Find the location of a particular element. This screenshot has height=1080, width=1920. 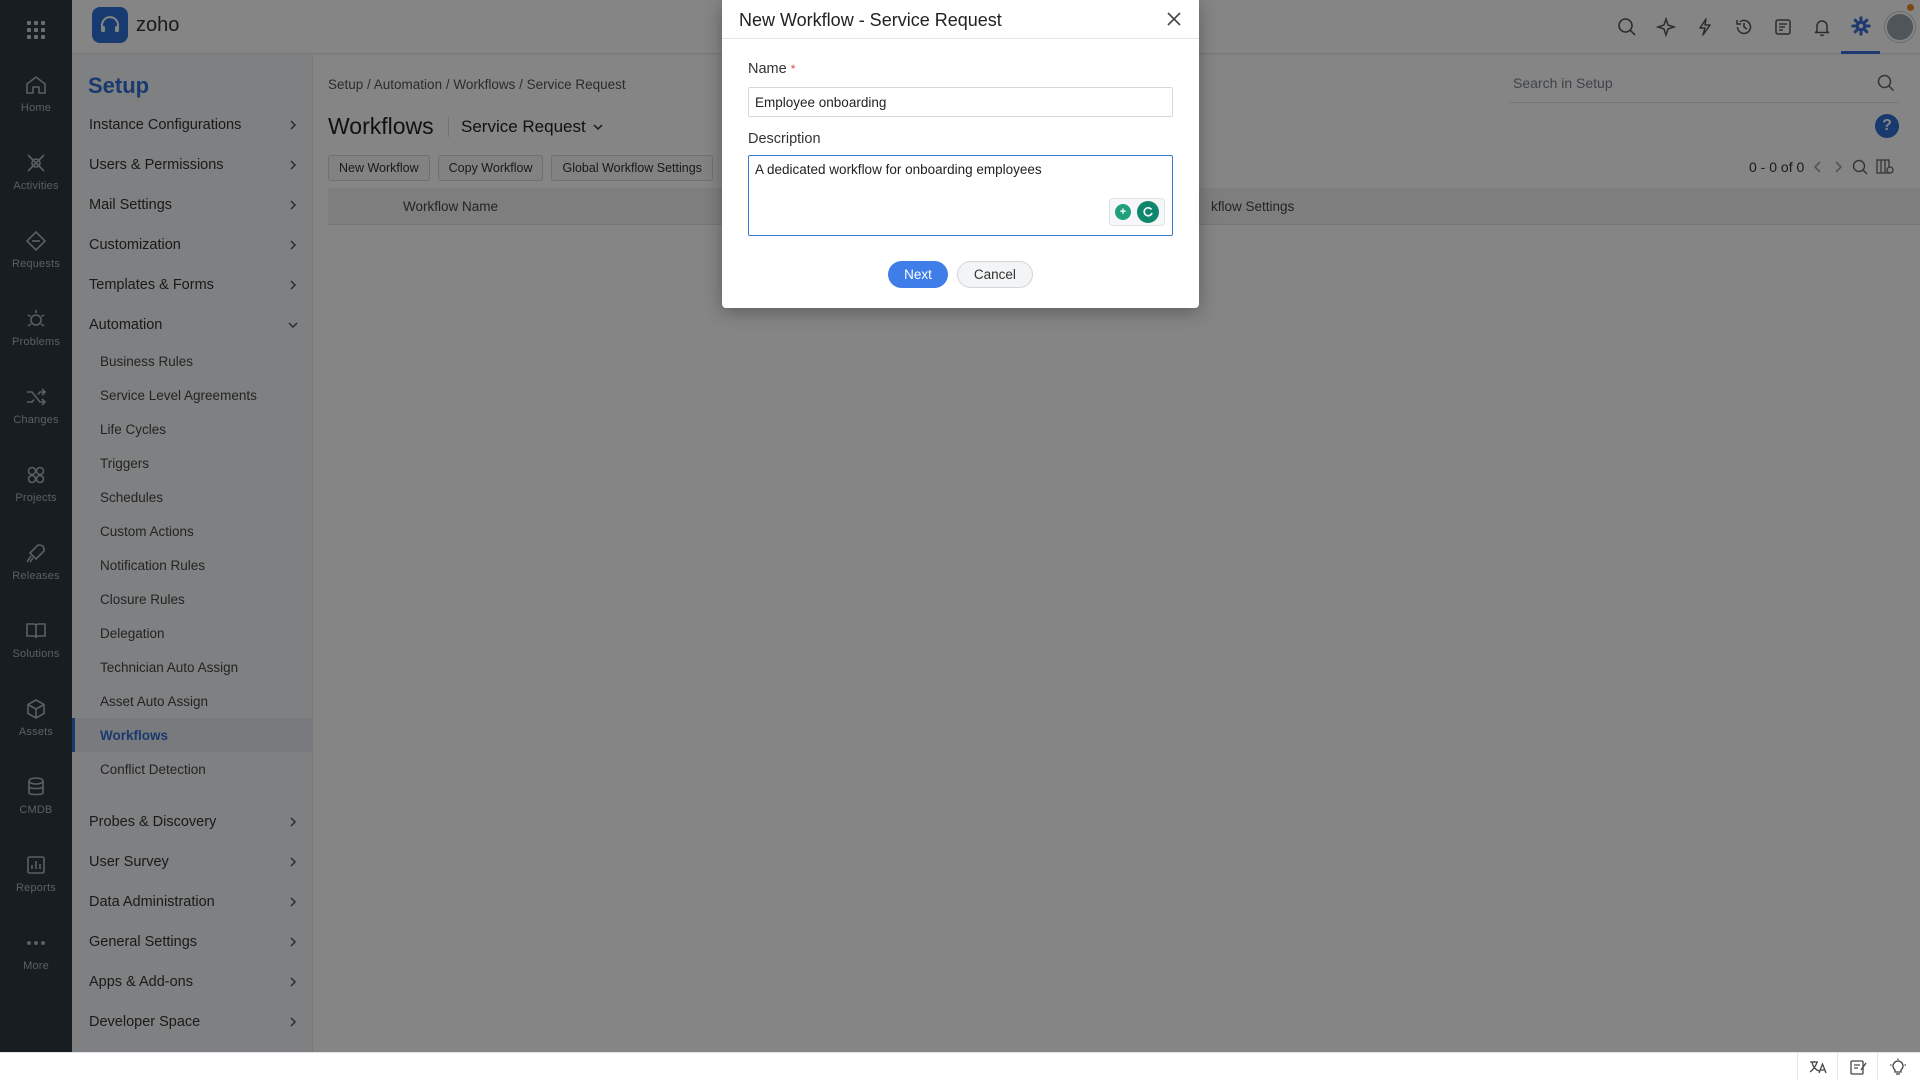

name-label: Name * is located at coordinates (771, 69).